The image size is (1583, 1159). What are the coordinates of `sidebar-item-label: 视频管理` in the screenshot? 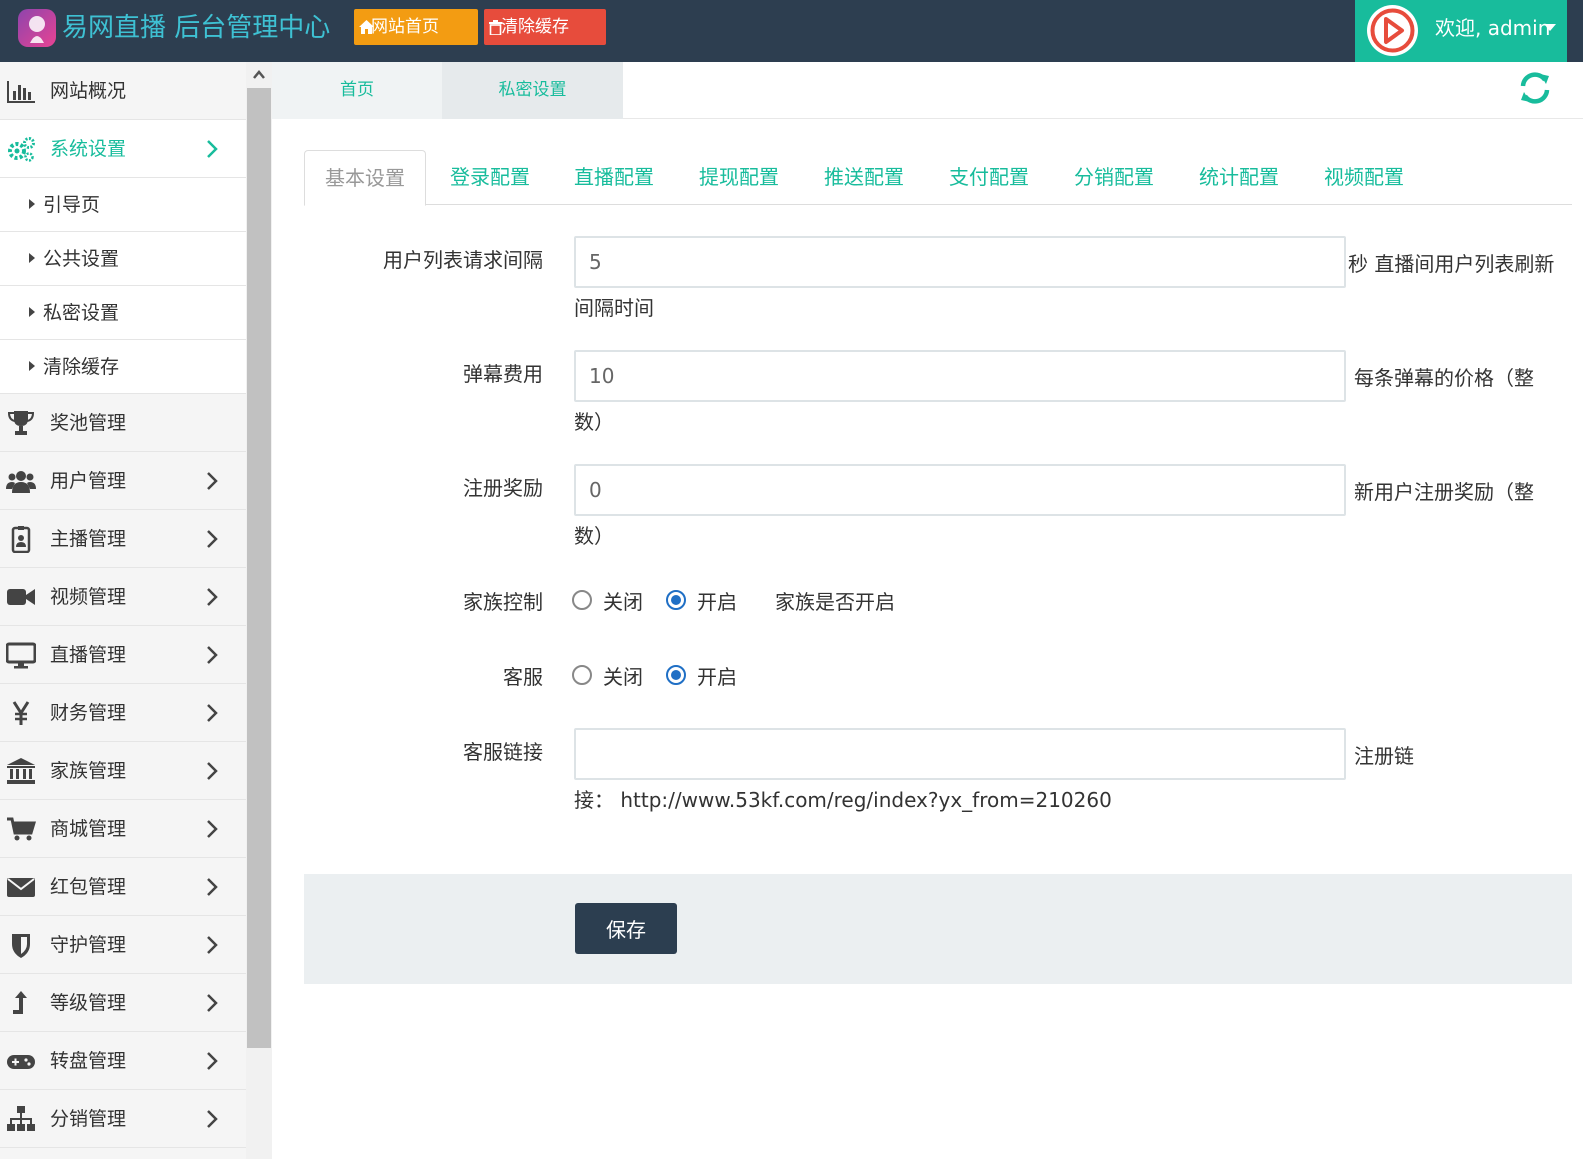 It's located at (88, 597).